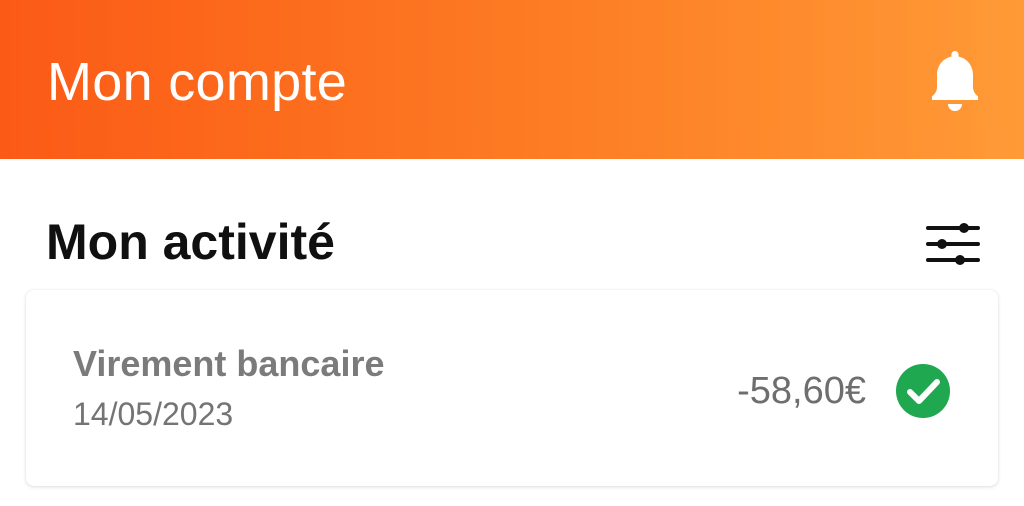  I want to click on transaction-label: Virement bancaire, so click(229, 363).